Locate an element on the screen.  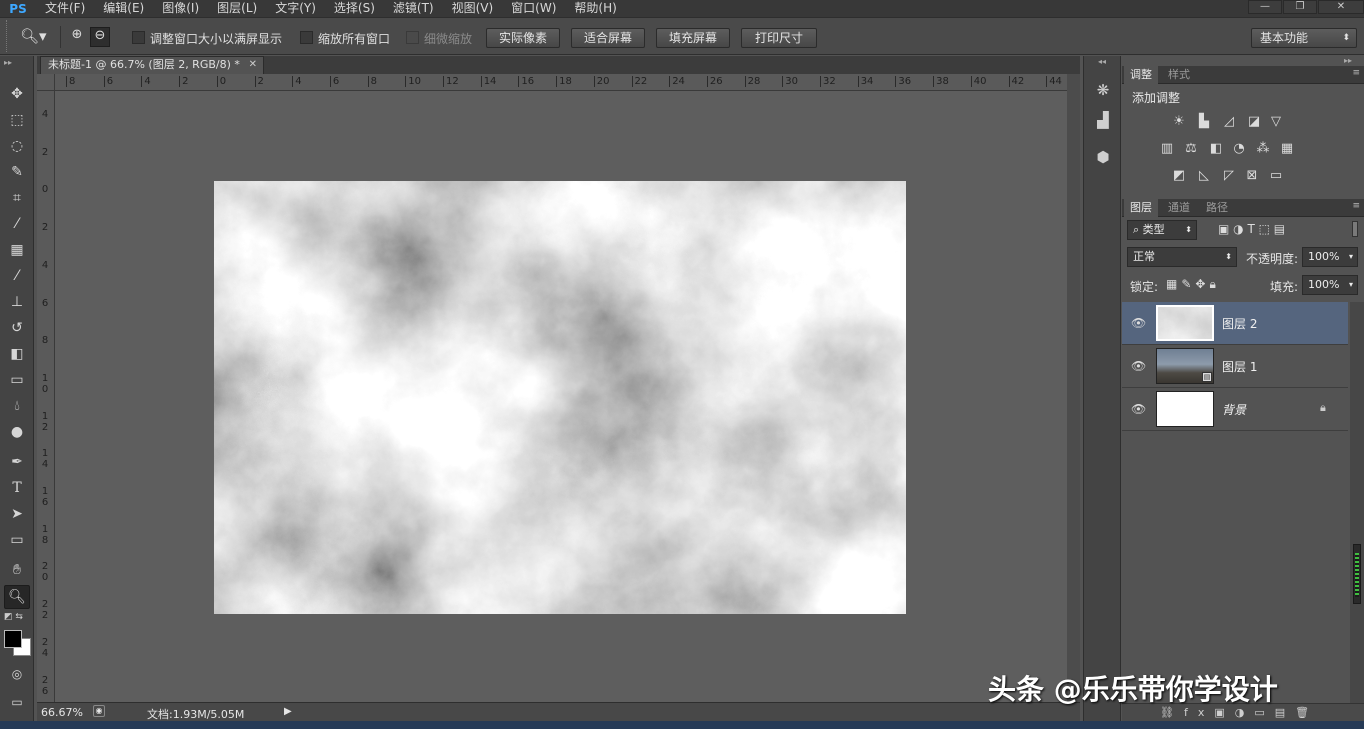
type-tool-icon: T is located at coordinates (17, 488).